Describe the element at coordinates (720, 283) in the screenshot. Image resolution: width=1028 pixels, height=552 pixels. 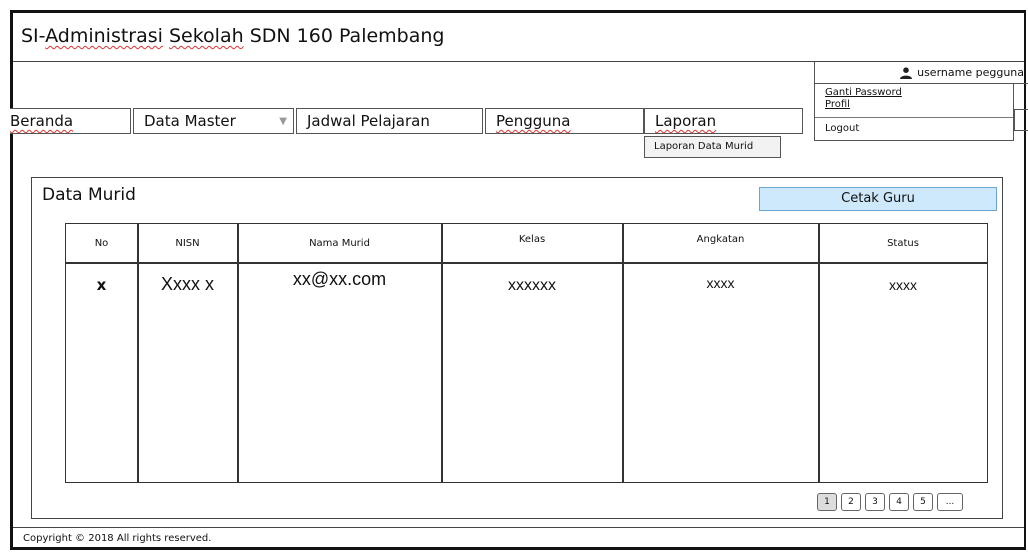
I see `table-cell-angkatan: xxxx` at that location.